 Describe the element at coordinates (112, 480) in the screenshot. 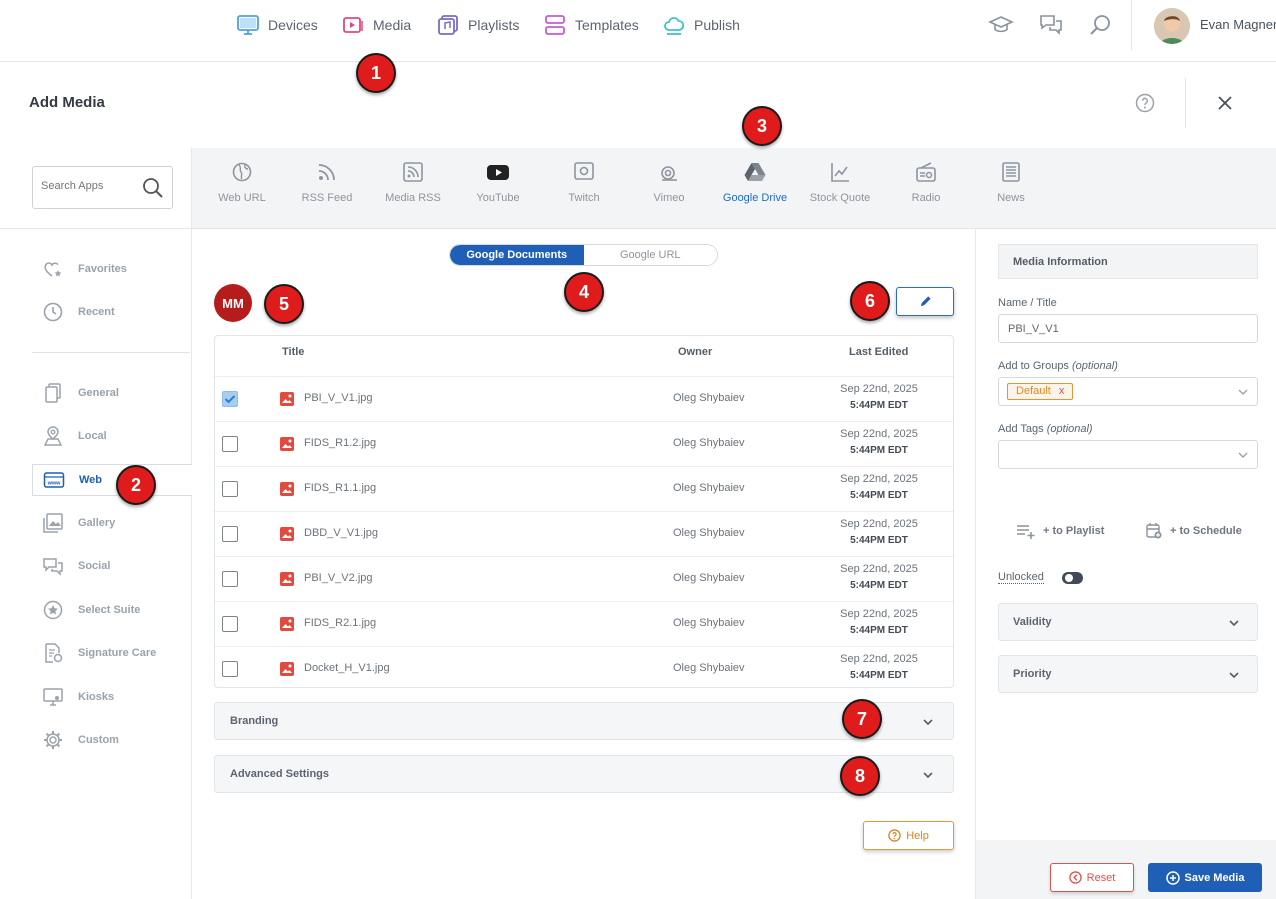

I see `left-item-web: www Web` at that location.